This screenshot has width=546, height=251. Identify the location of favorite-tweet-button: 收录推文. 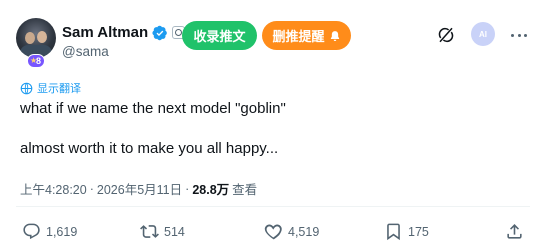
(219, 35).